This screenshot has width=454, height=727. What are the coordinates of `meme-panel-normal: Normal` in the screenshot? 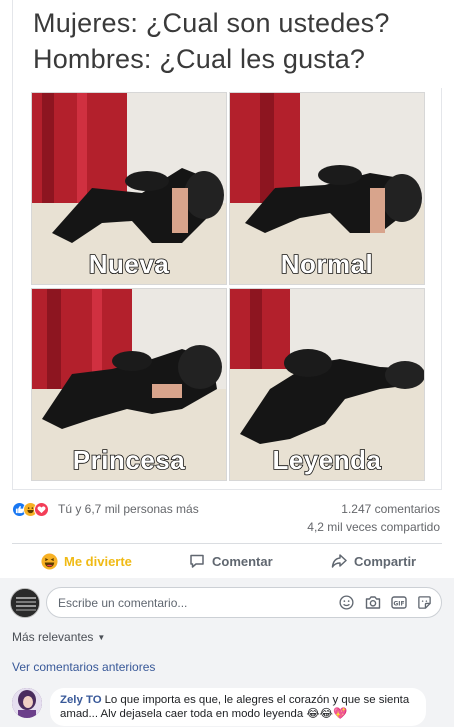 It's located at (327, 188).